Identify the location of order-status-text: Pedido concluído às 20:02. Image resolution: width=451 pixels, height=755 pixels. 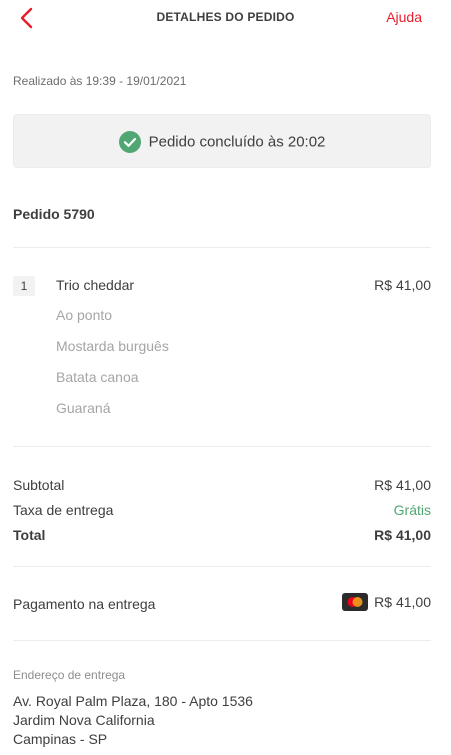
(237, 142).